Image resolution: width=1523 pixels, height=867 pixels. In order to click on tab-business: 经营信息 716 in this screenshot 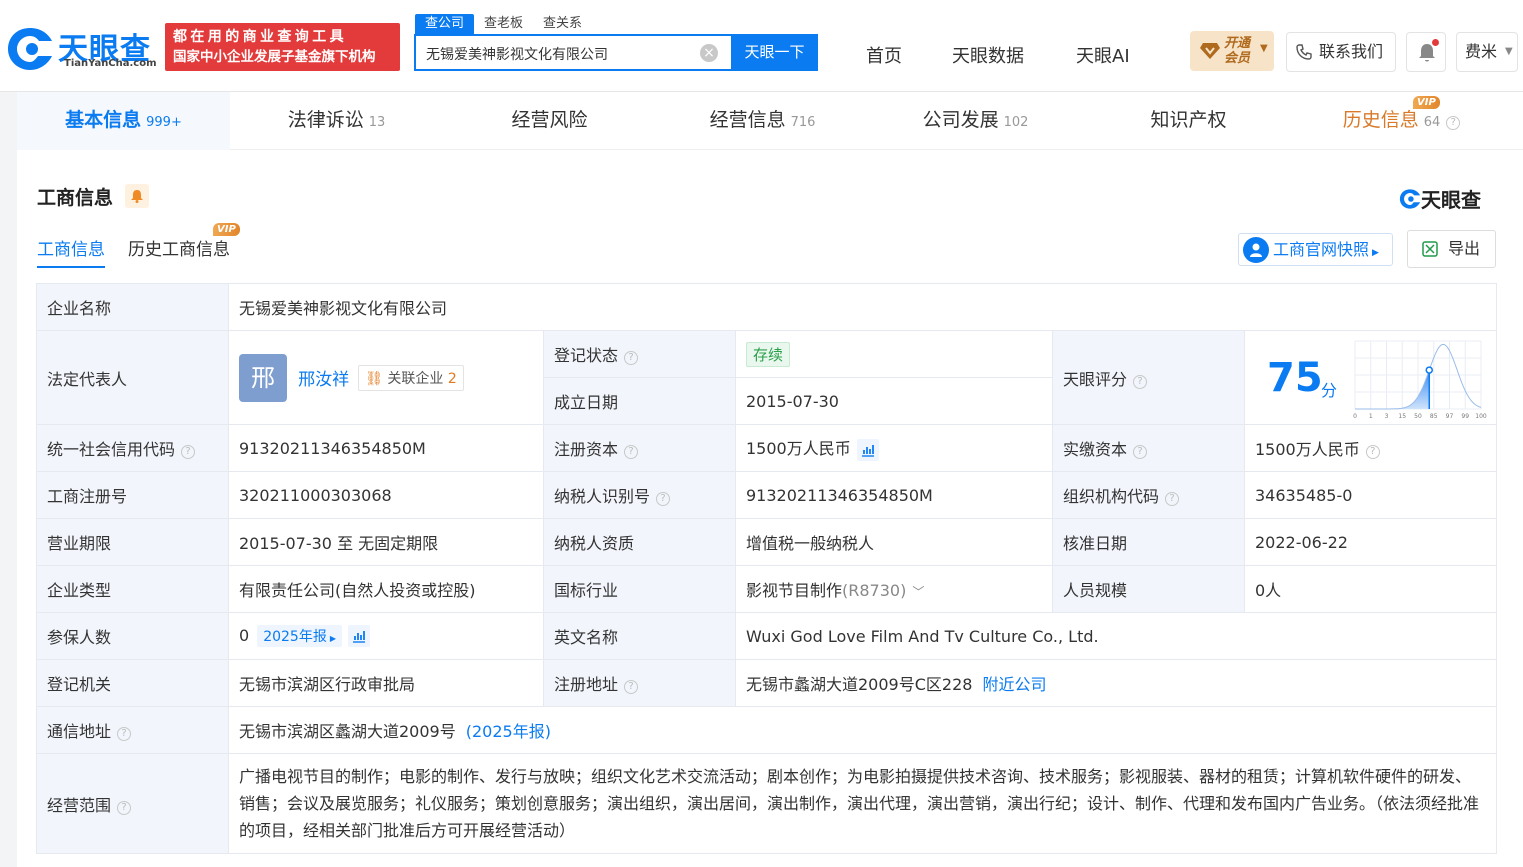, I will do `click(762, 121)`.